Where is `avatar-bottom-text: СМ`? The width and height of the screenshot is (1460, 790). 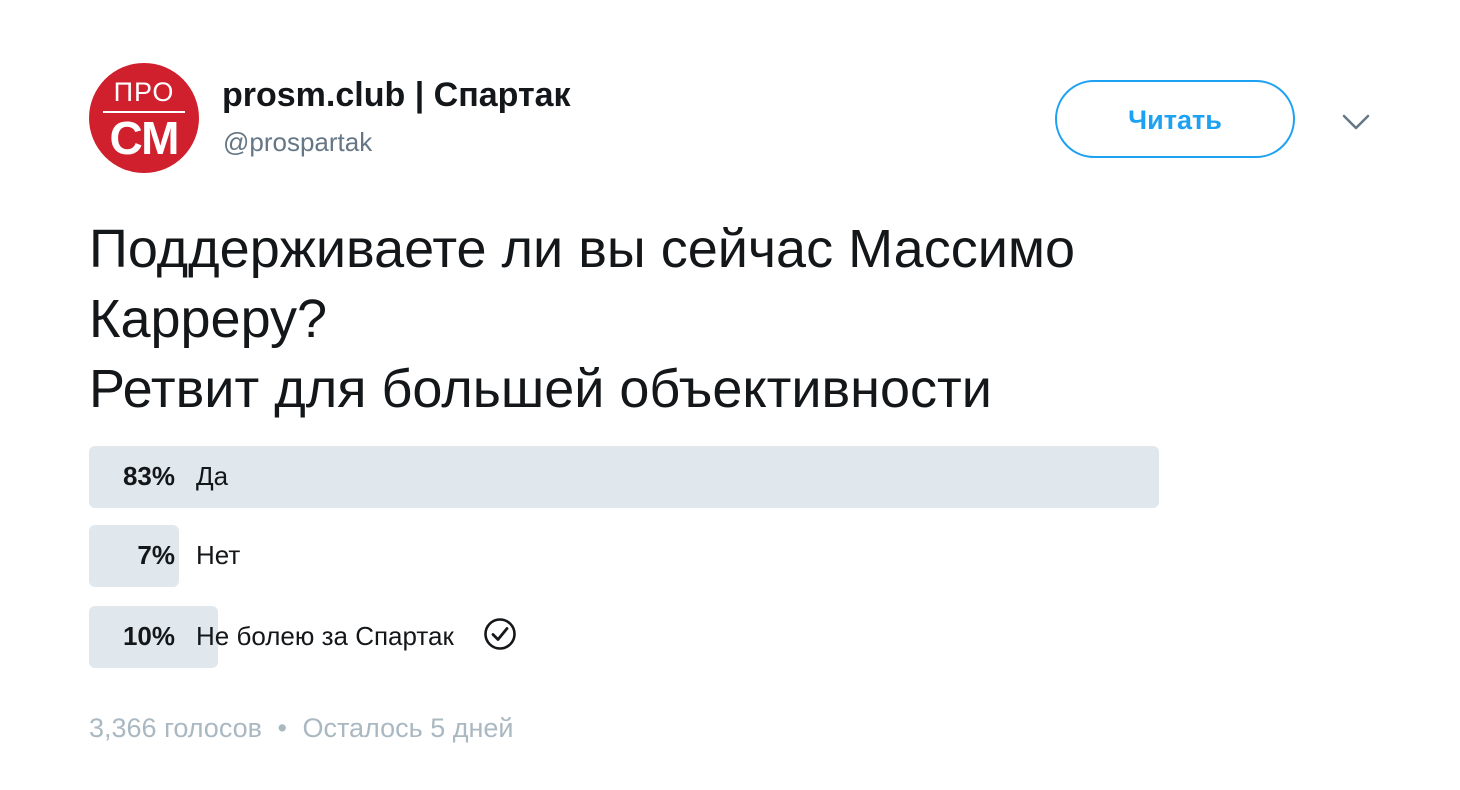
avatar-bottom-text: СМ is located at coordinates (144, 138).